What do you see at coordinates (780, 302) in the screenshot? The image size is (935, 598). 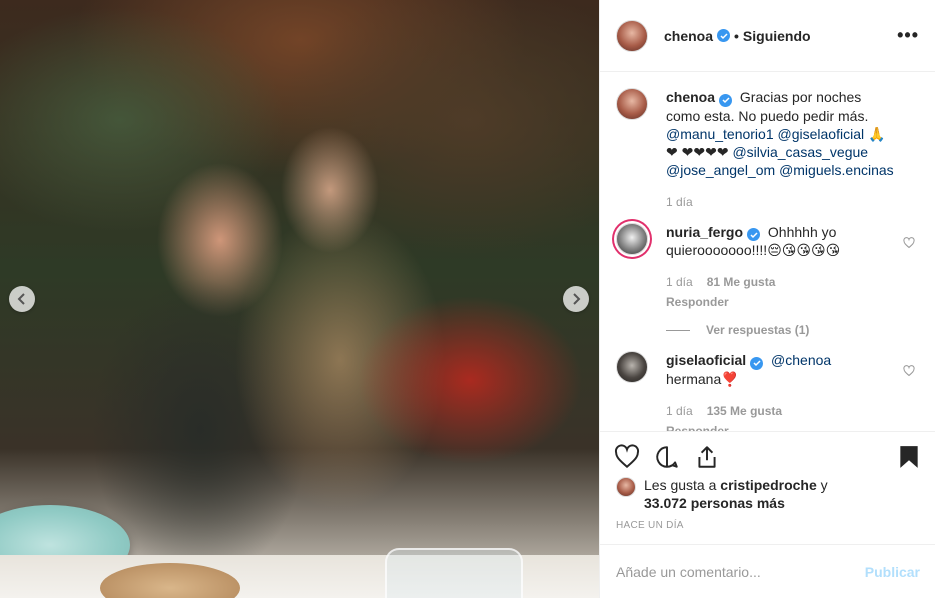 I see `reply-button: Responder` at bounding box center [780, 302].